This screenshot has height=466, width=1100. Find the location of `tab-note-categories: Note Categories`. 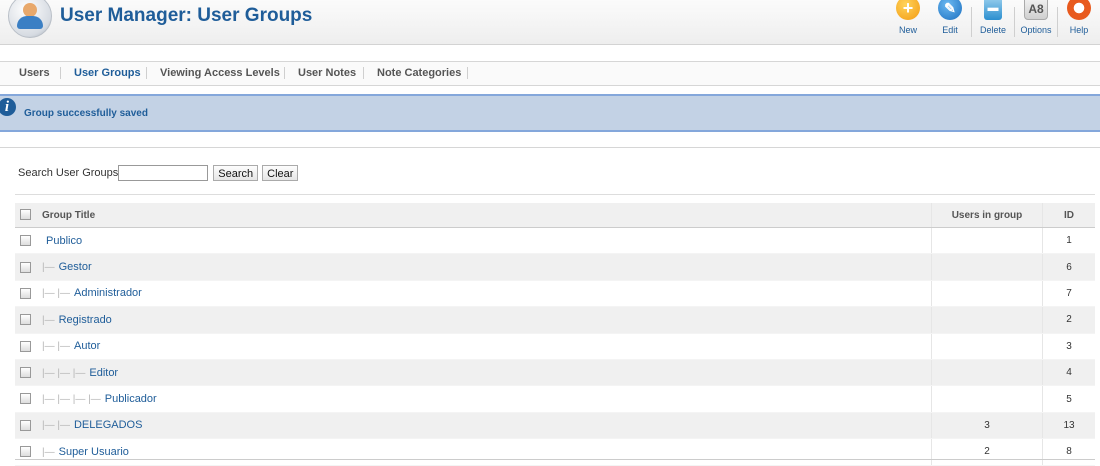

tab-note-categories: Note Categories is located at coordinates (419, 73).